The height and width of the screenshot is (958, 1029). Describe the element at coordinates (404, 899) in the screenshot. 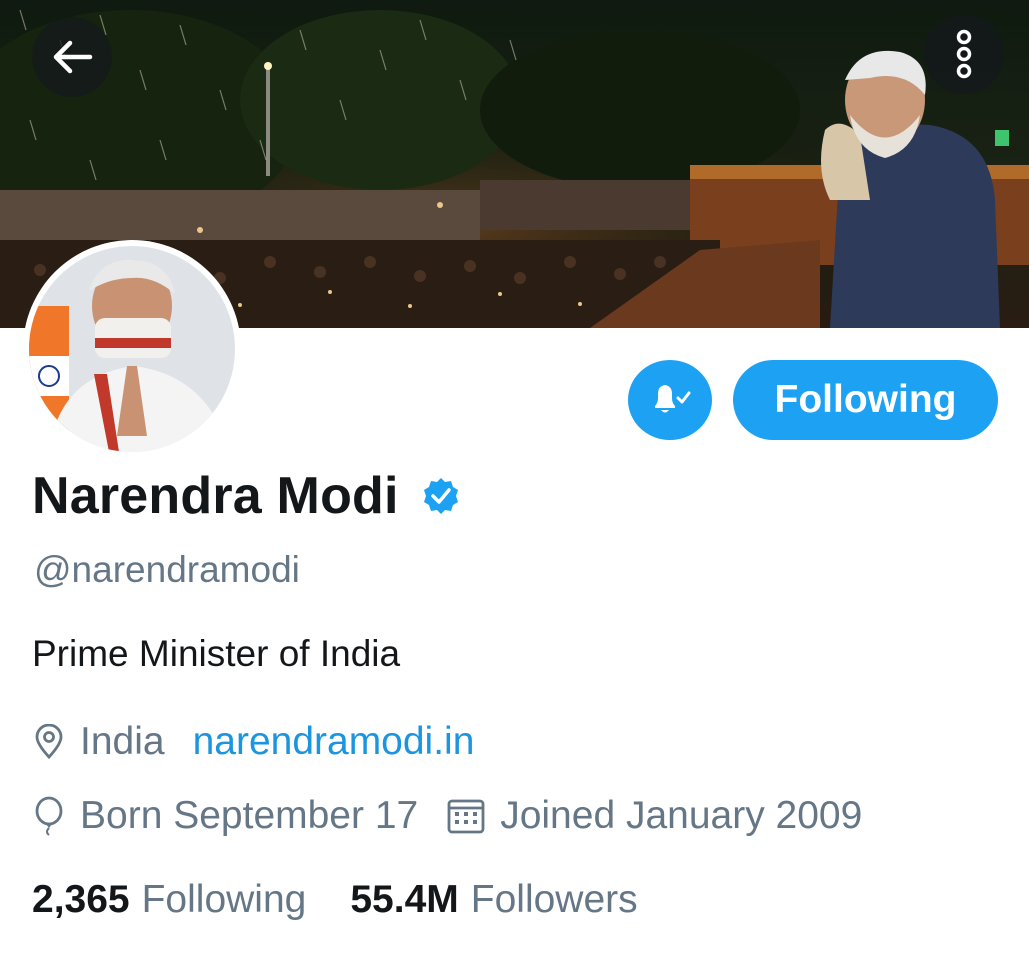

I see `followers-count: 55.4M` at that location.